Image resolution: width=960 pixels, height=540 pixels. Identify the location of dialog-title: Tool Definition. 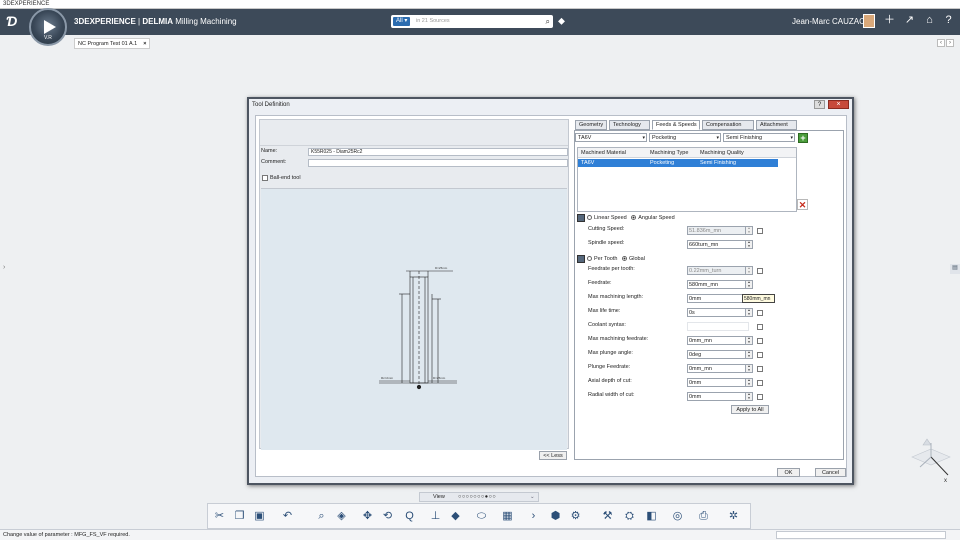
(550, 105).